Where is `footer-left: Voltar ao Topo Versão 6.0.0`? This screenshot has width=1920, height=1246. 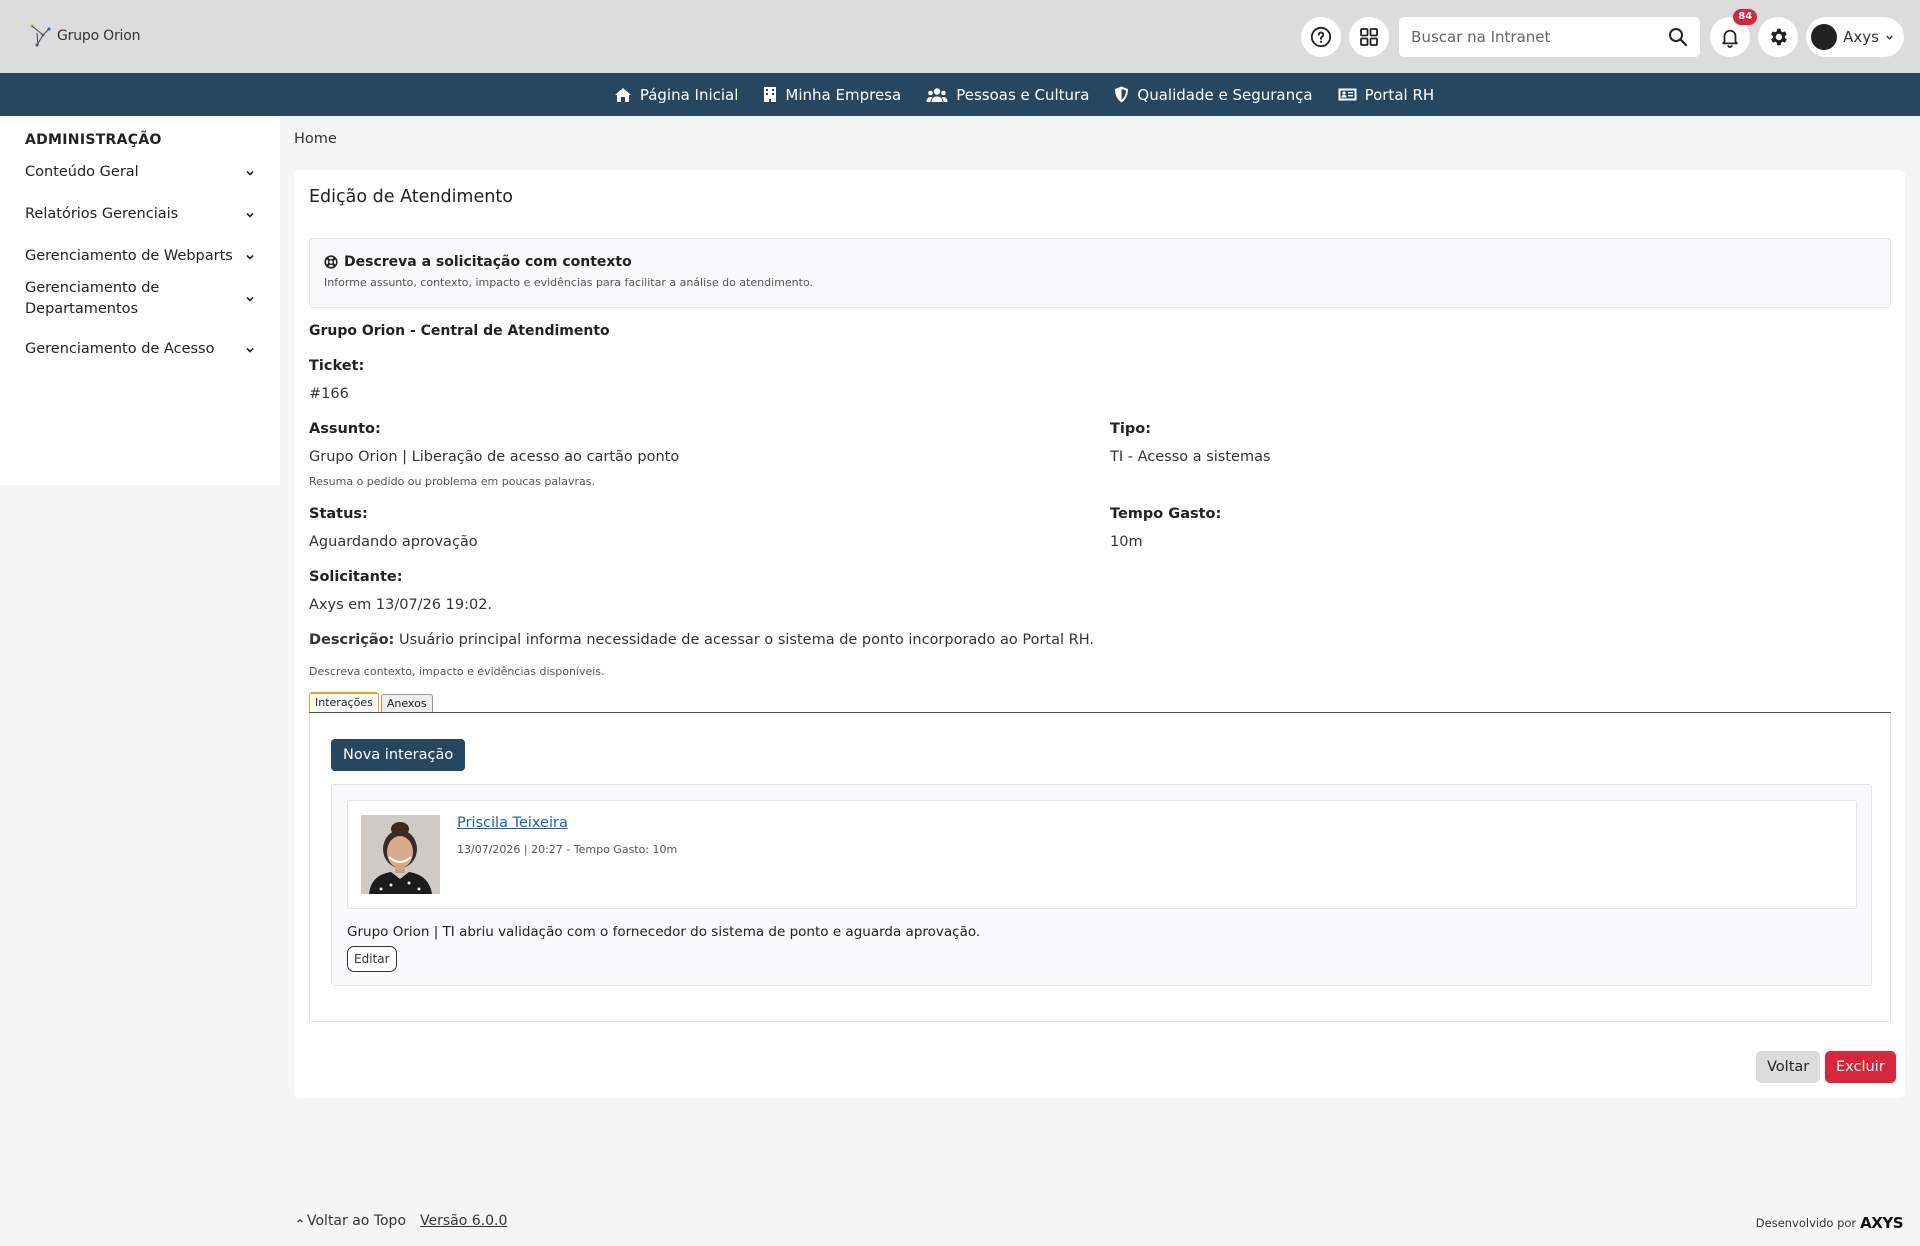 footer-left: Voltar ao Topo Versão 6.0.0 is located at coordinates (401, 1221).